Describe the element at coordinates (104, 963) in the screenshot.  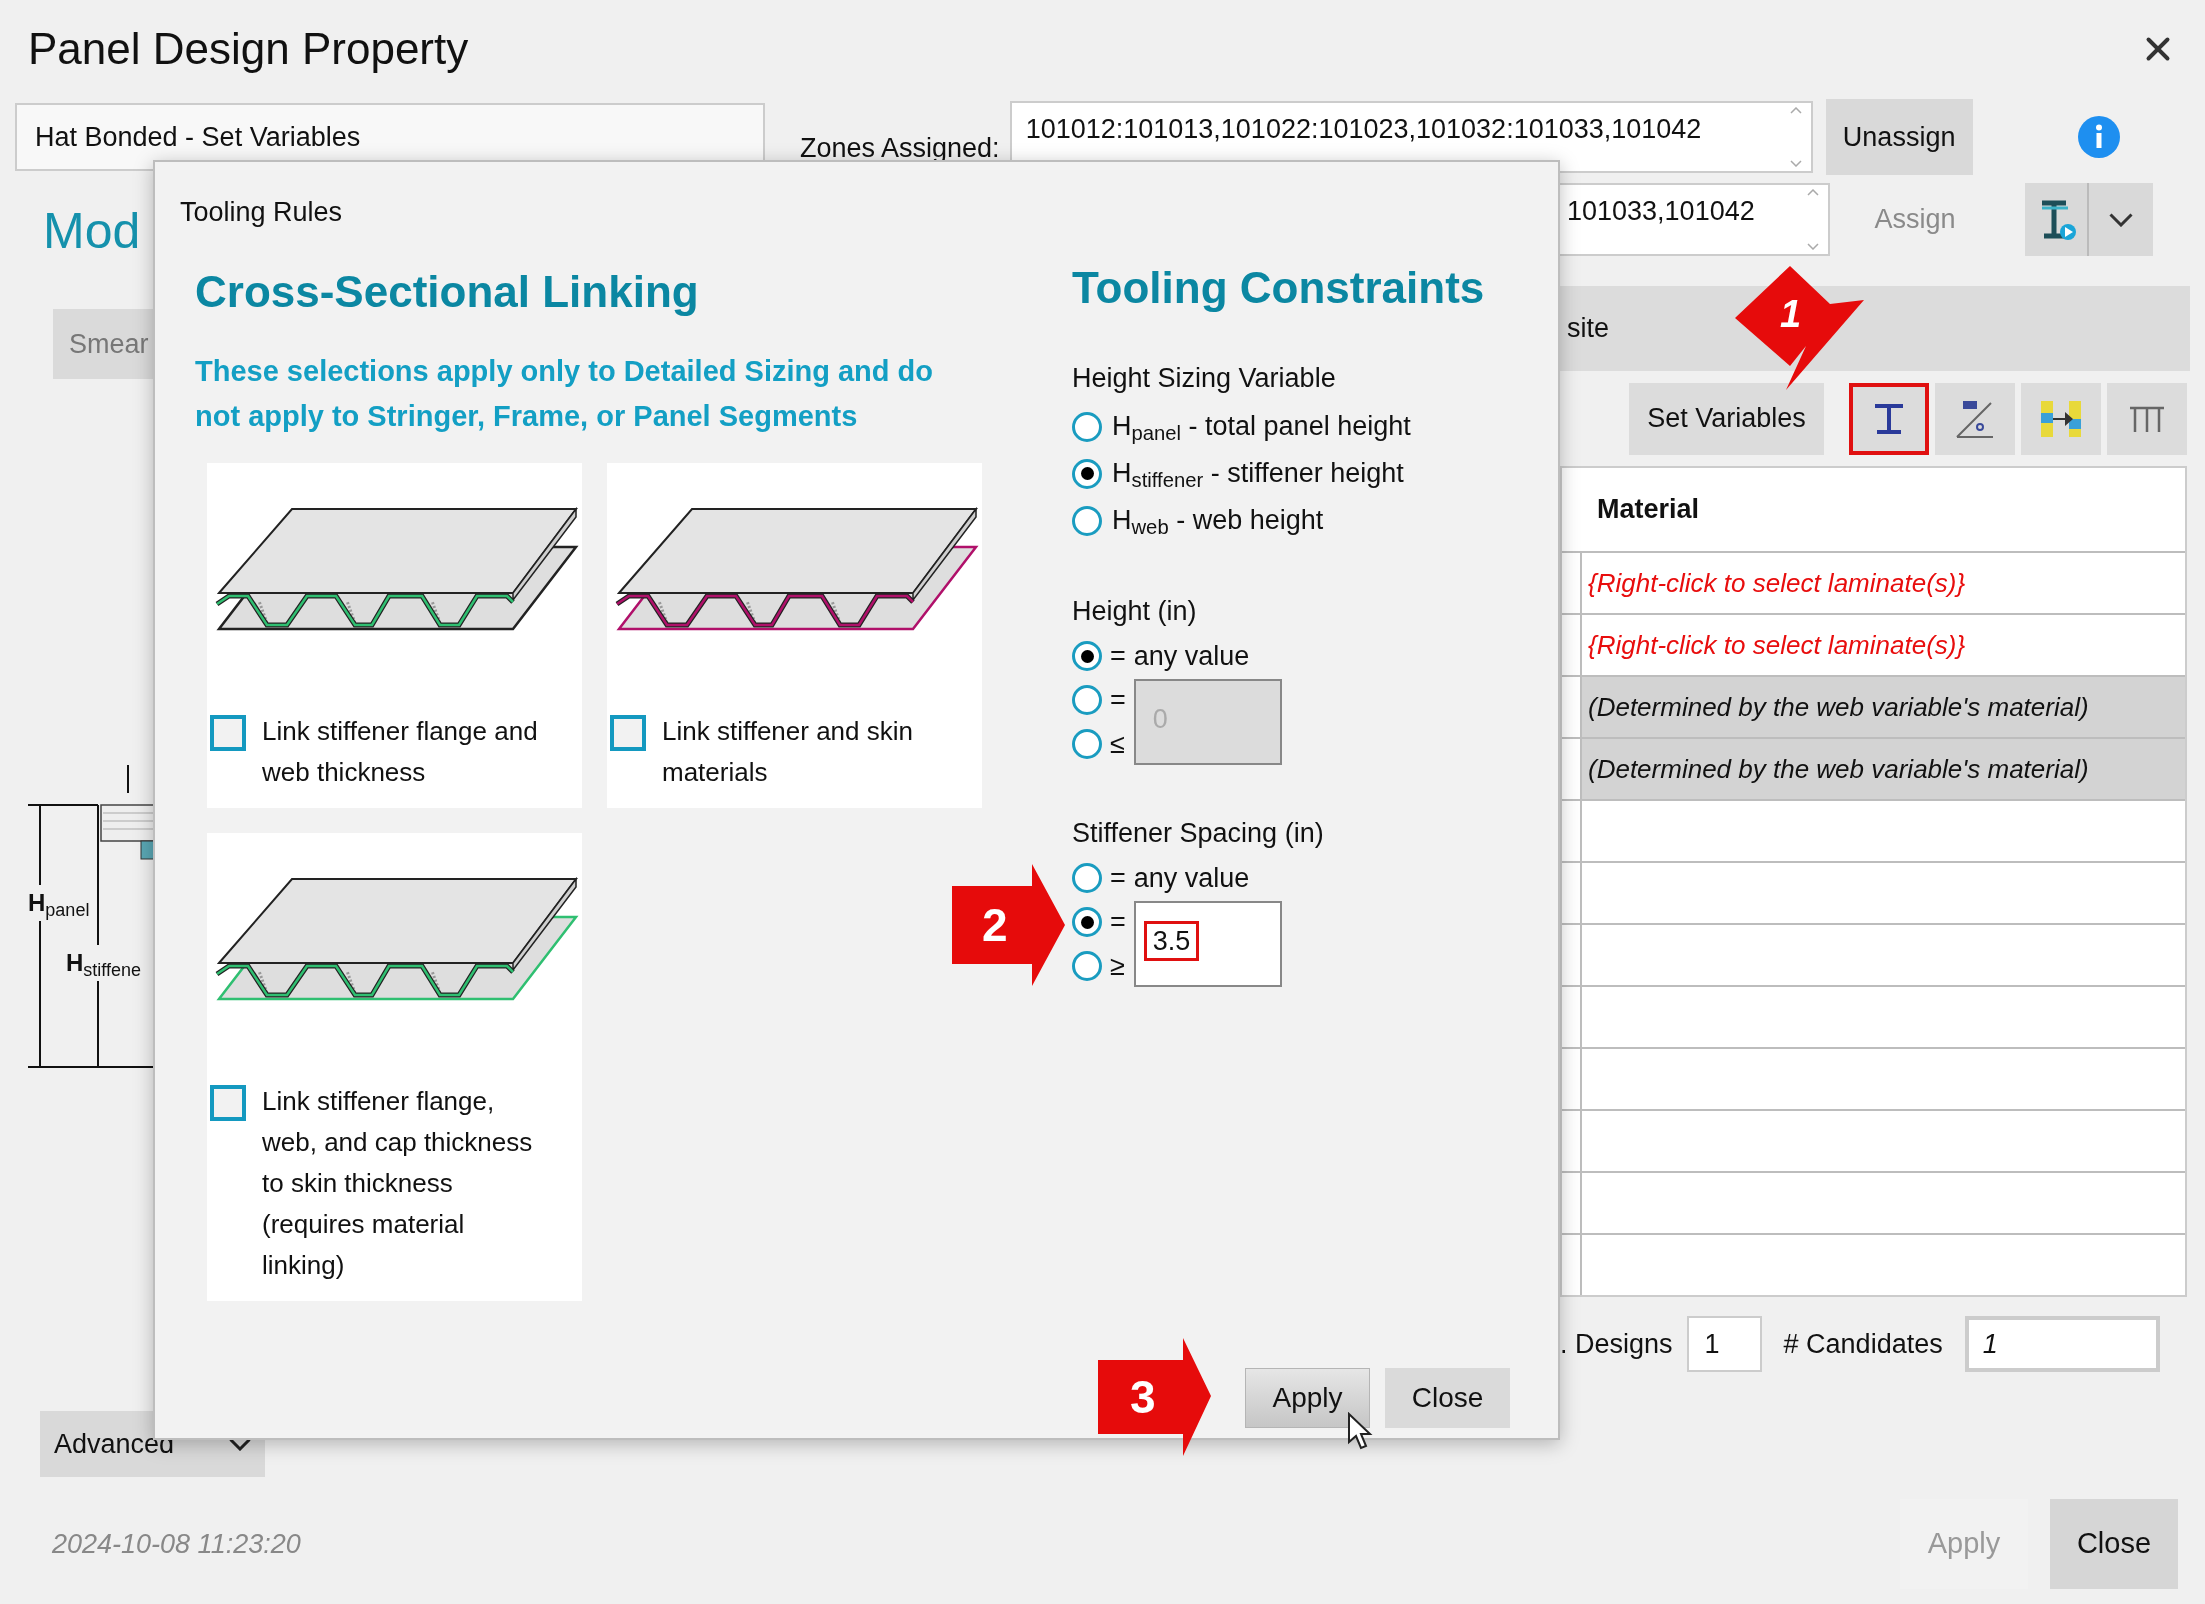
I see `dimension-label: H$_{stiffene}$` at that location.